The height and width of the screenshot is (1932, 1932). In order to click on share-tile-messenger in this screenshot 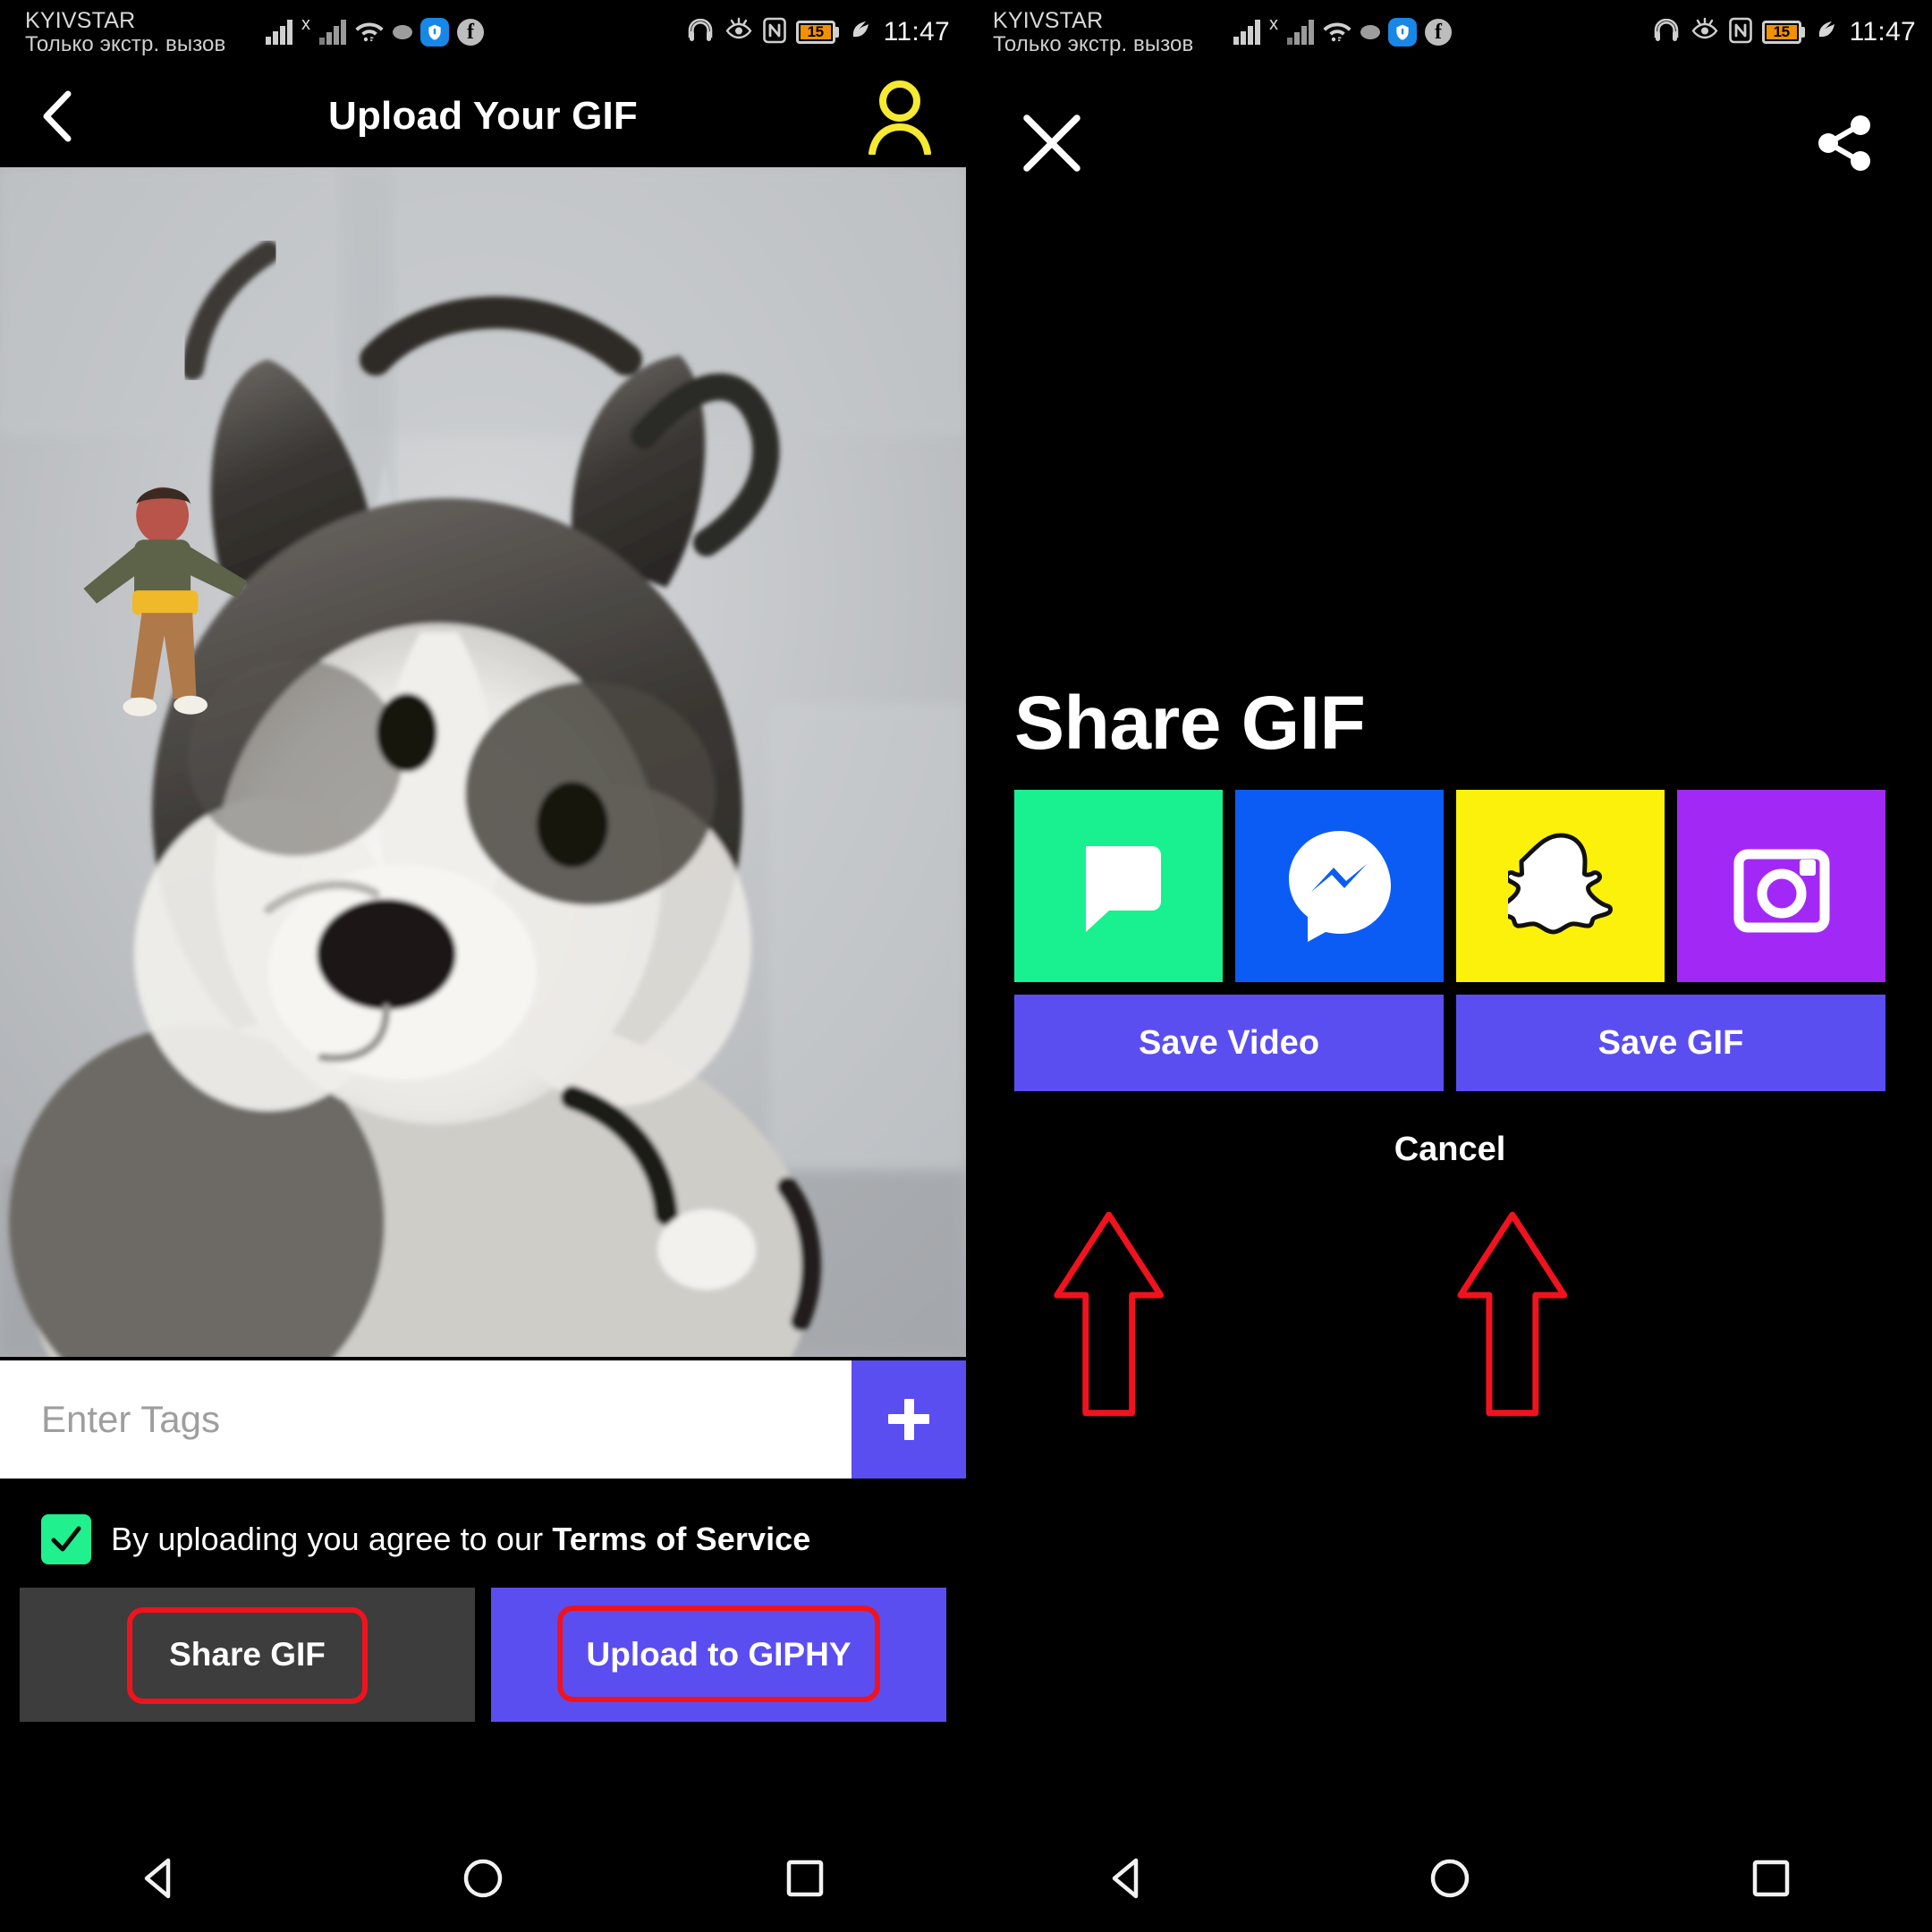, I will do `click(1339, 886)`.